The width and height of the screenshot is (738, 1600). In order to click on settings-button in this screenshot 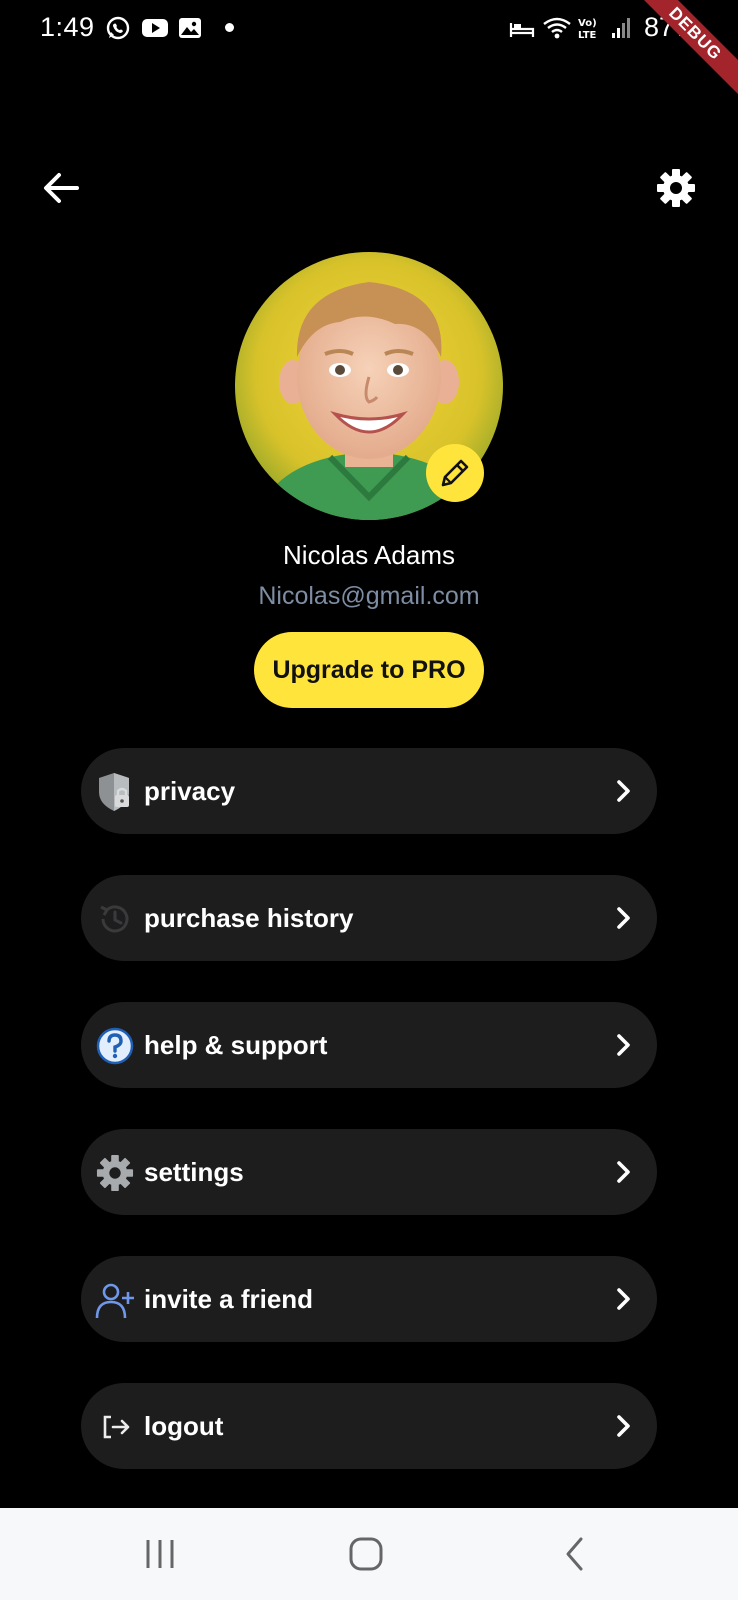, I will do `click(676, 188)`.